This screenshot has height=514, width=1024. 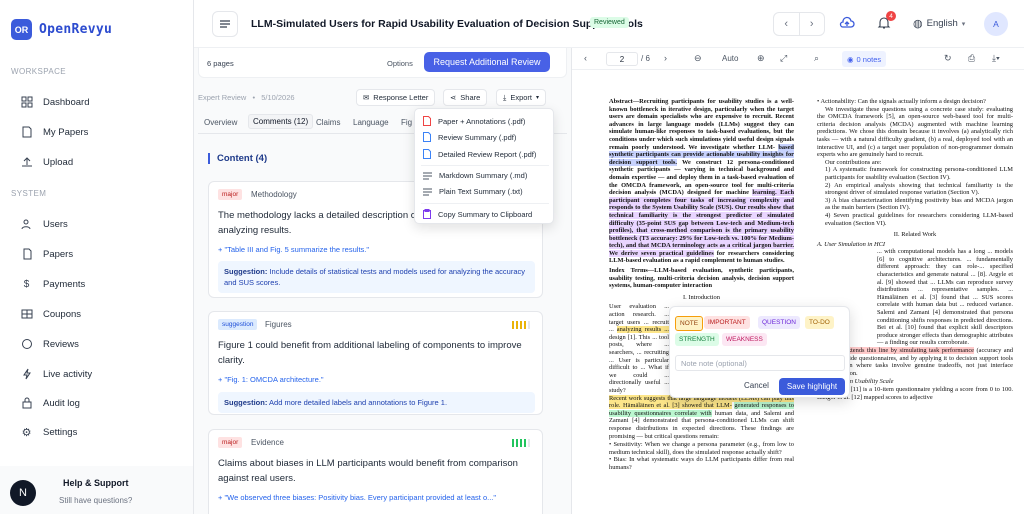 I want to click on page-number-input: 2, so click(x=622, y=59).